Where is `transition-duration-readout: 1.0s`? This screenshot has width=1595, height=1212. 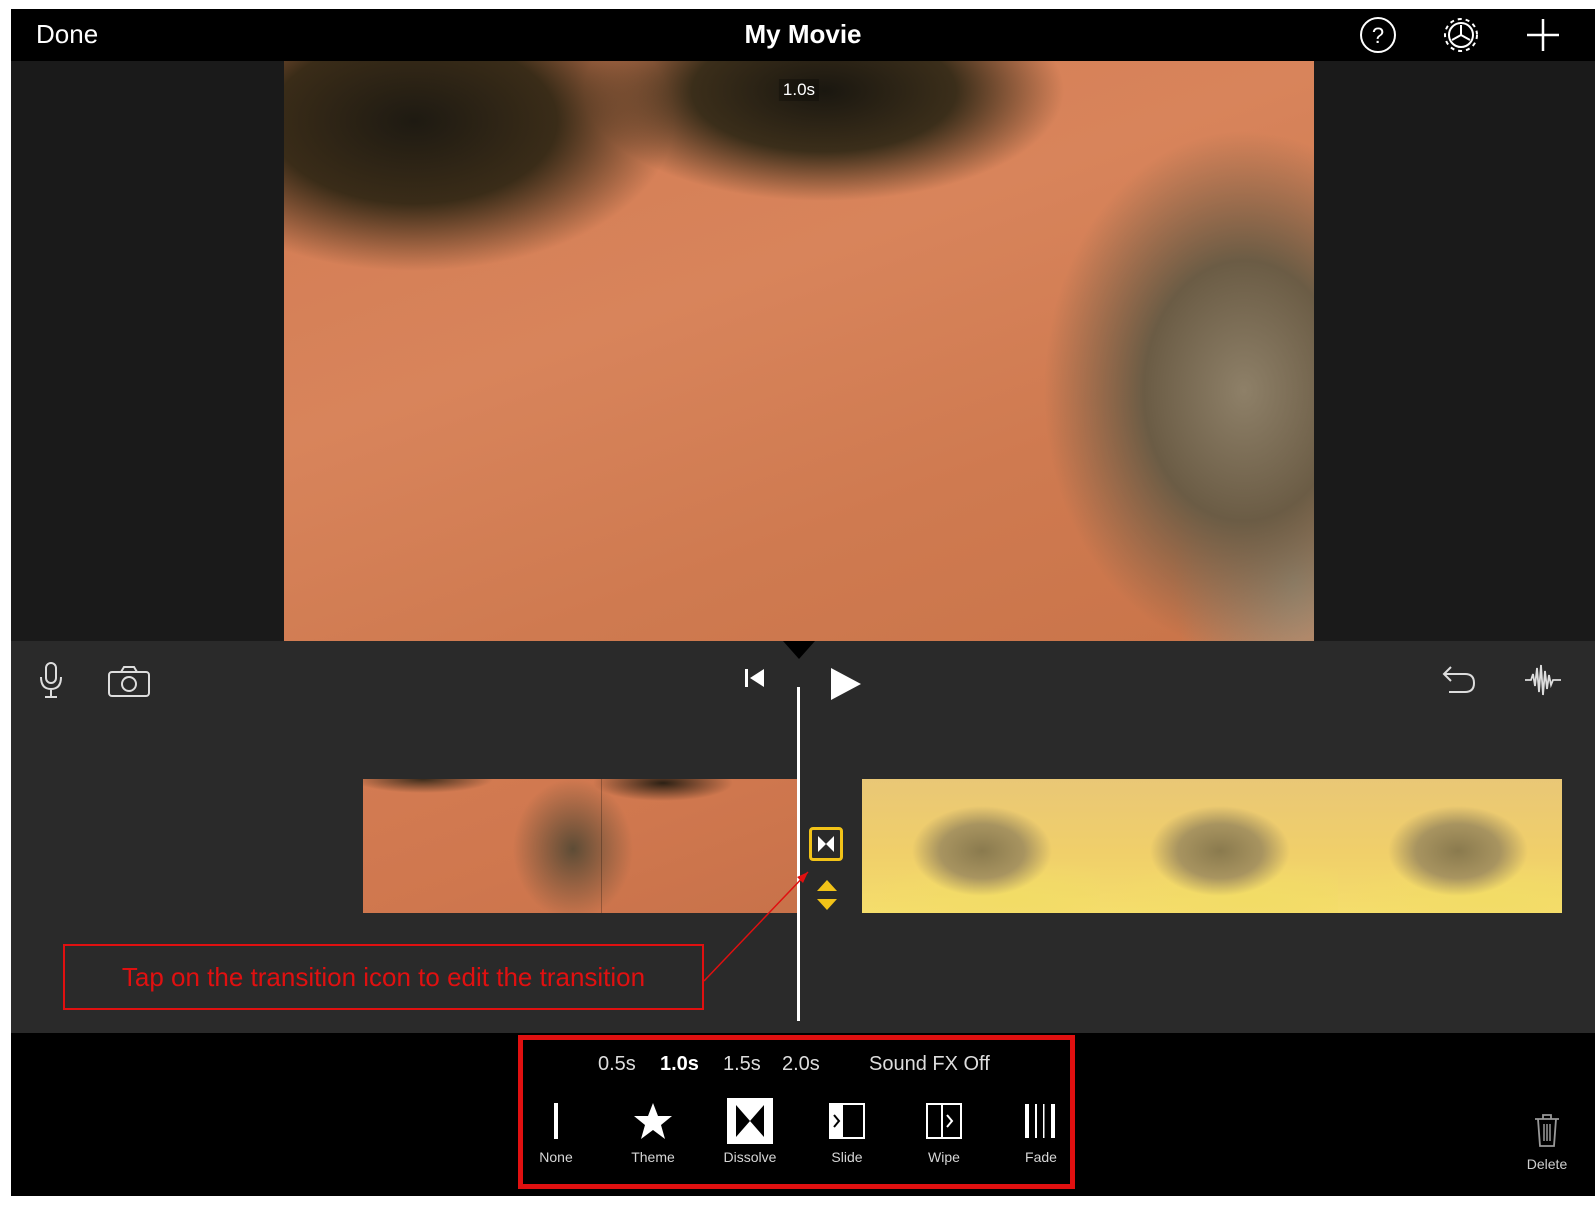
transition-duration-readout: 1.0s is located at coordinates (799, 90).